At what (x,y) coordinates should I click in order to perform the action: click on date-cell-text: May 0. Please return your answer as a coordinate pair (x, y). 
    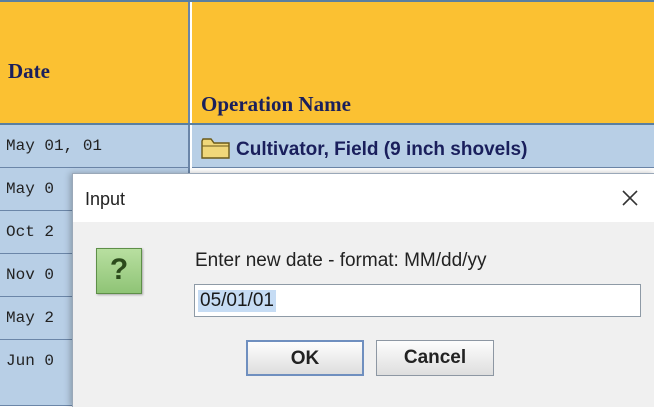
    Looking at the image, I should click on (30, 189).